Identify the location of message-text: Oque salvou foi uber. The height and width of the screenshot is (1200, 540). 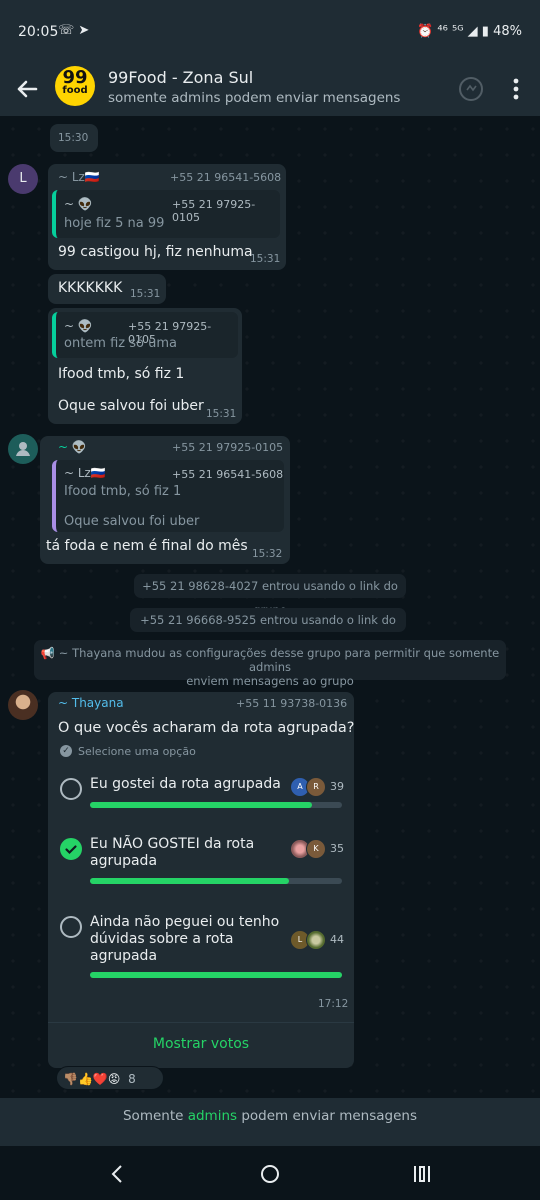
(131, 406).